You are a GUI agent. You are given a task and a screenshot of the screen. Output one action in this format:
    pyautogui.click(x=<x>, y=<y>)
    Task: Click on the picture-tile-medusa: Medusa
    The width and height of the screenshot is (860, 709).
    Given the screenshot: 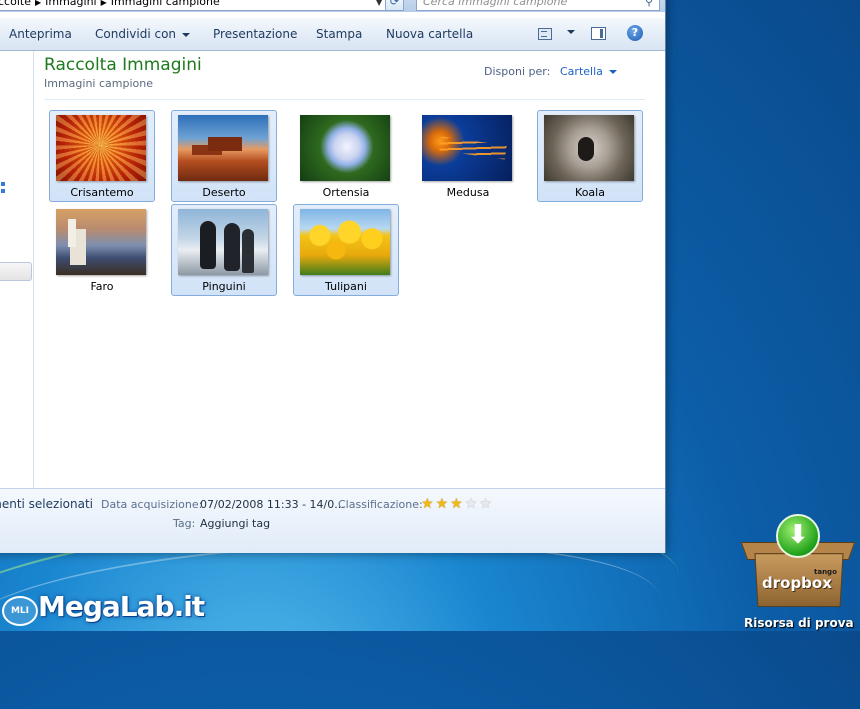 What is the action you would take?
    pyautogui.click(x=468, y=156)
    